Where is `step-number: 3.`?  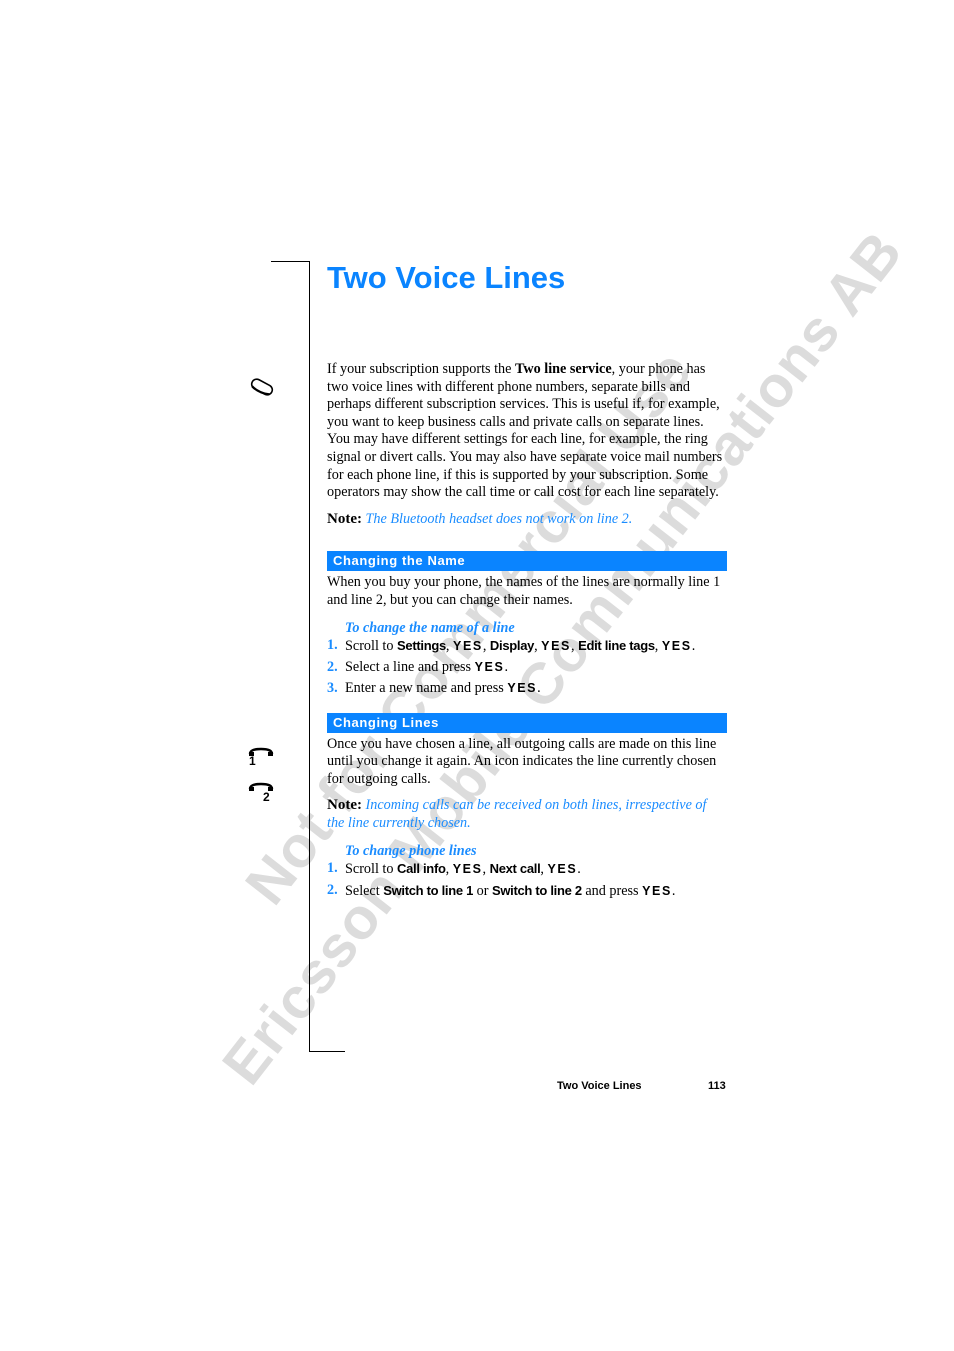 step-number: 3. is located at coordinates (332, 688).